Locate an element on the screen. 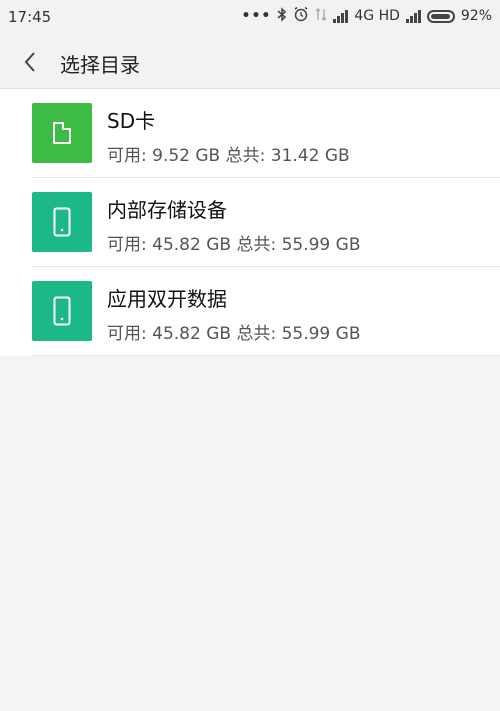 This screenshot has height=711, width=500. internal-storage-tile is located at coordinates (62, 222).